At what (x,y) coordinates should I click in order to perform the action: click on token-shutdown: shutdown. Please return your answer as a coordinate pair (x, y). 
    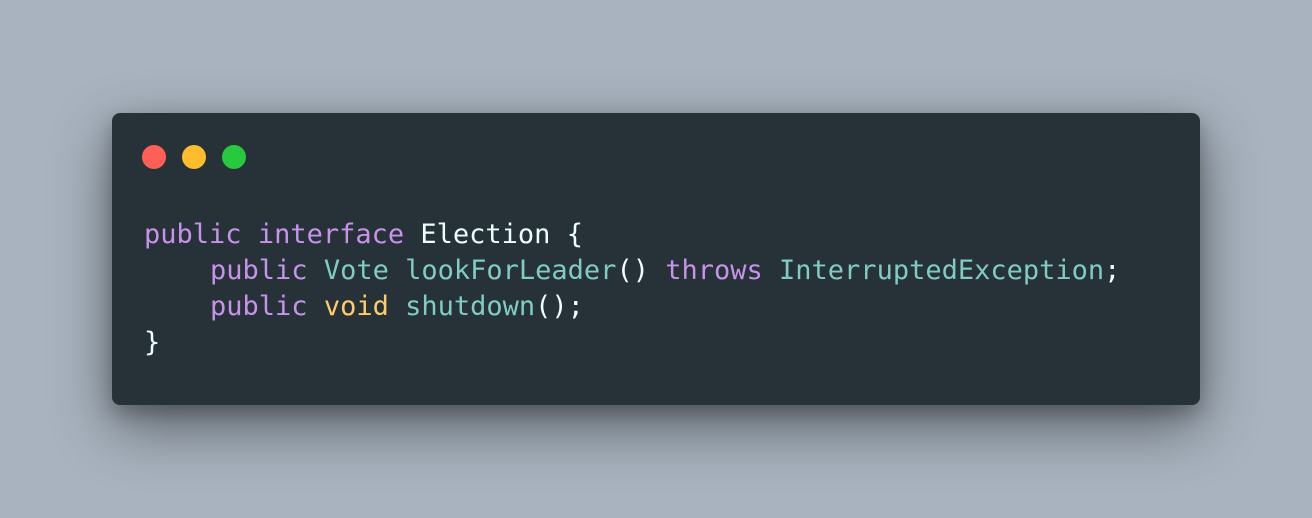
    Looking at the image, I should click on (470, 306).